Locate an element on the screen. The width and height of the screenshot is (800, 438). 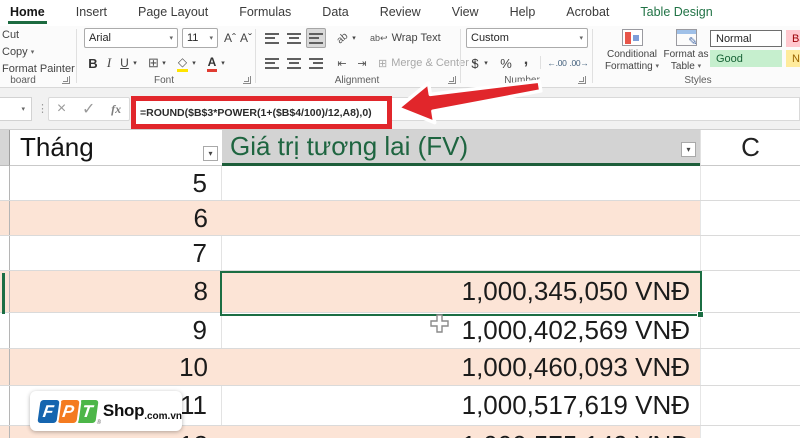
cell-month: 7 is located at coordinates (116, 253).